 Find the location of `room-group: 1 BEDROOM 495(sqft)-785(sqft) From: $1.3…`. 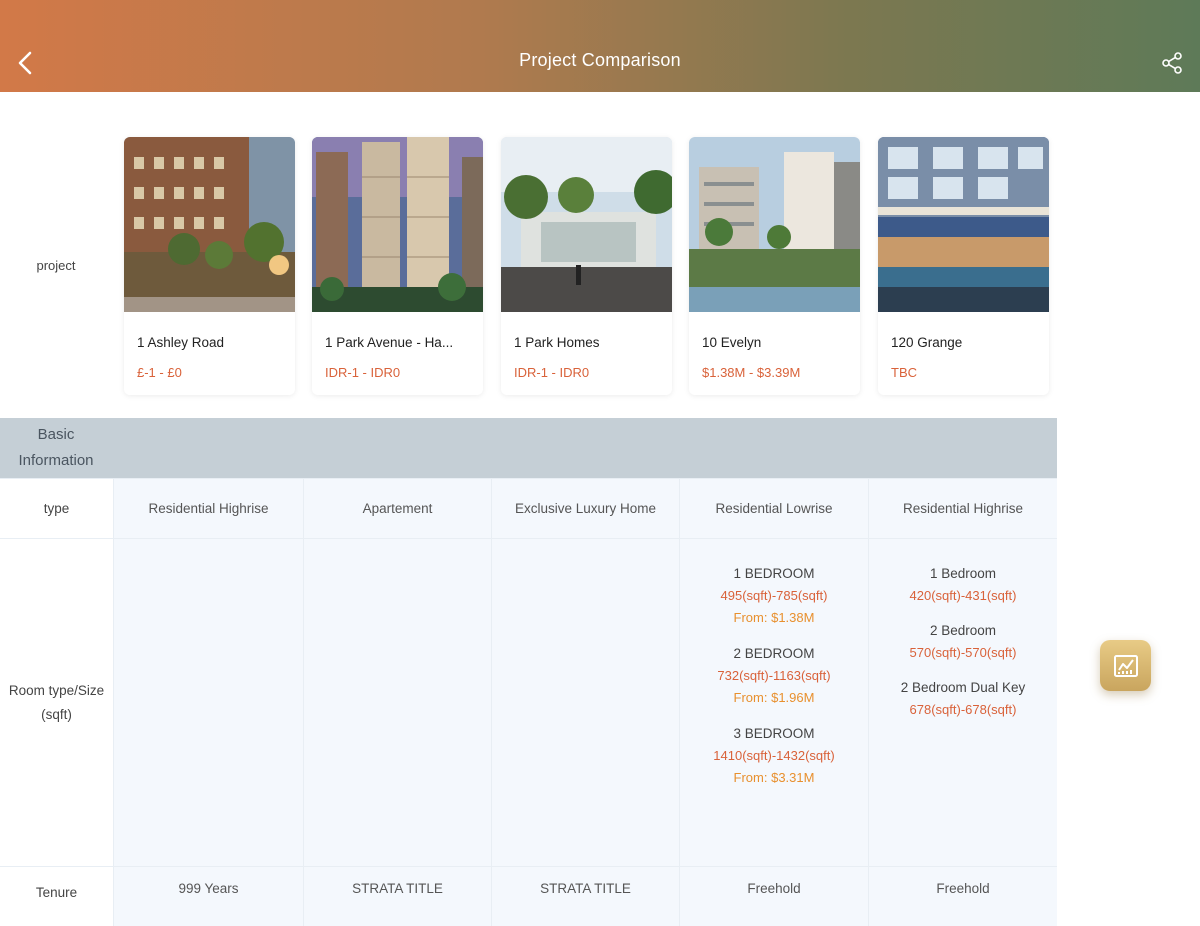

room-group: 1 BEDROOM 495(sqft)-785(sqft) From: $1.3… is located at coordinates (774, 596).